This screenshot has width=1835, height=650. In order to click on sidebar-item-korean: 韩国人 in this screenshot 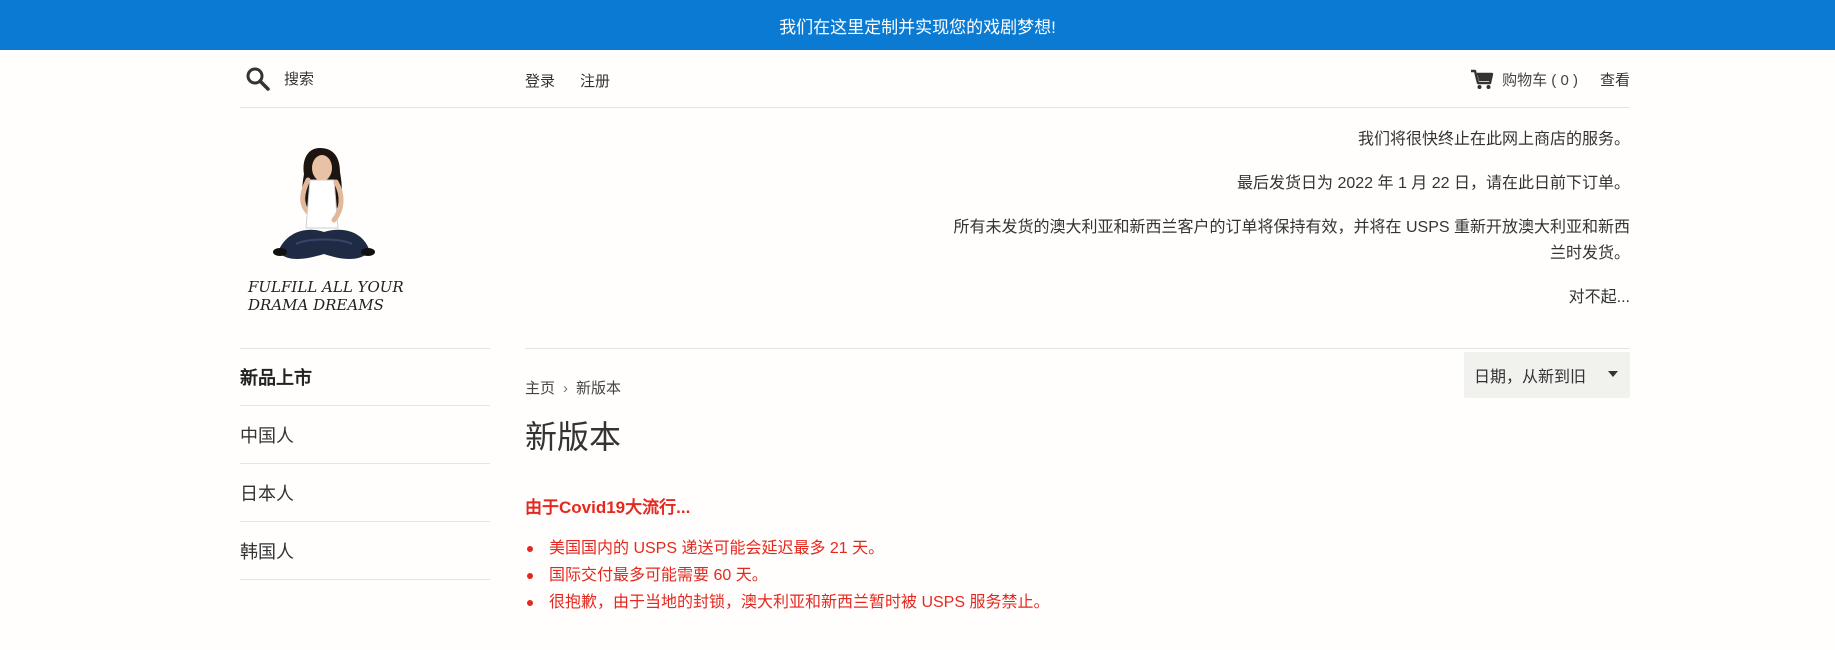, I will do `click(365, 551)`.